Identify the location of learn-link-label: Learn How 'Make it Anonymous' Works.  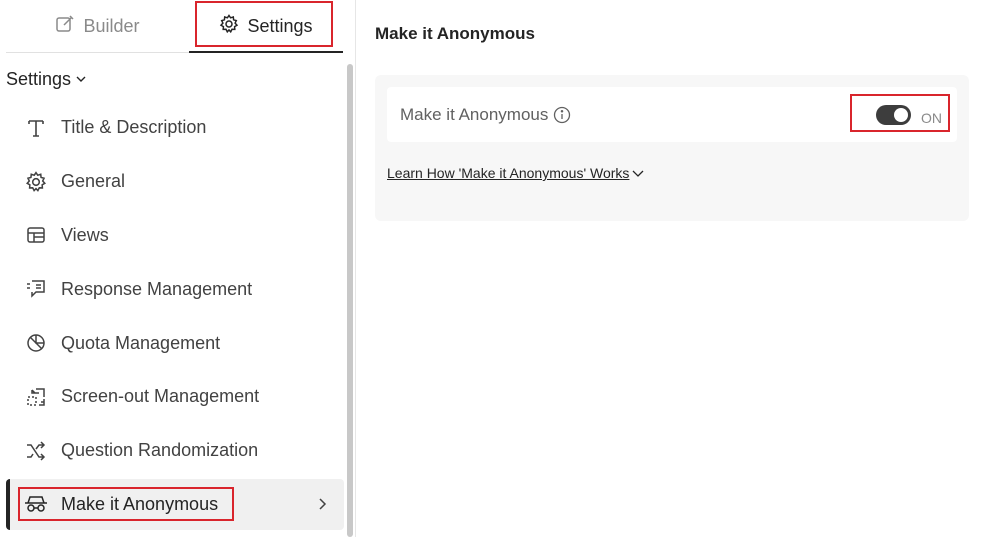
(508, 173).